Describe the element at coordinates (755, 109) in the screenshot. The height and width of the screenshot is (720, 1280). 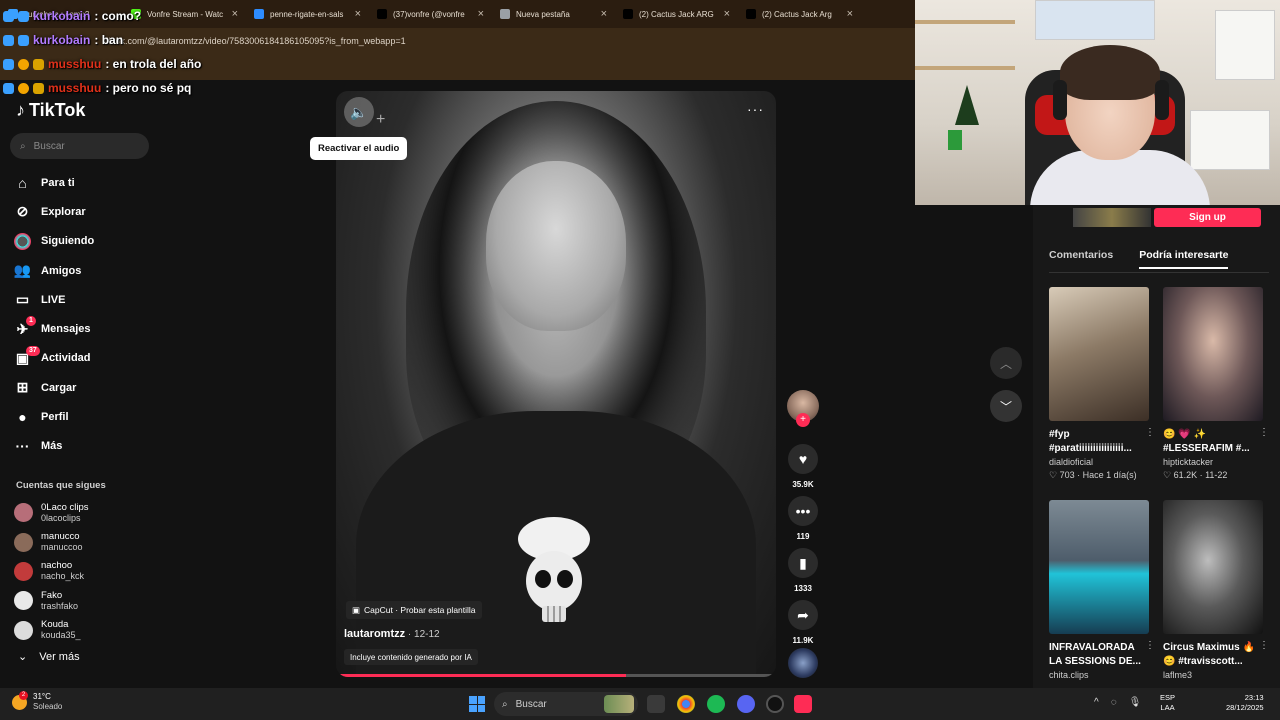
I see `video-menu-icon: ···` at that location.